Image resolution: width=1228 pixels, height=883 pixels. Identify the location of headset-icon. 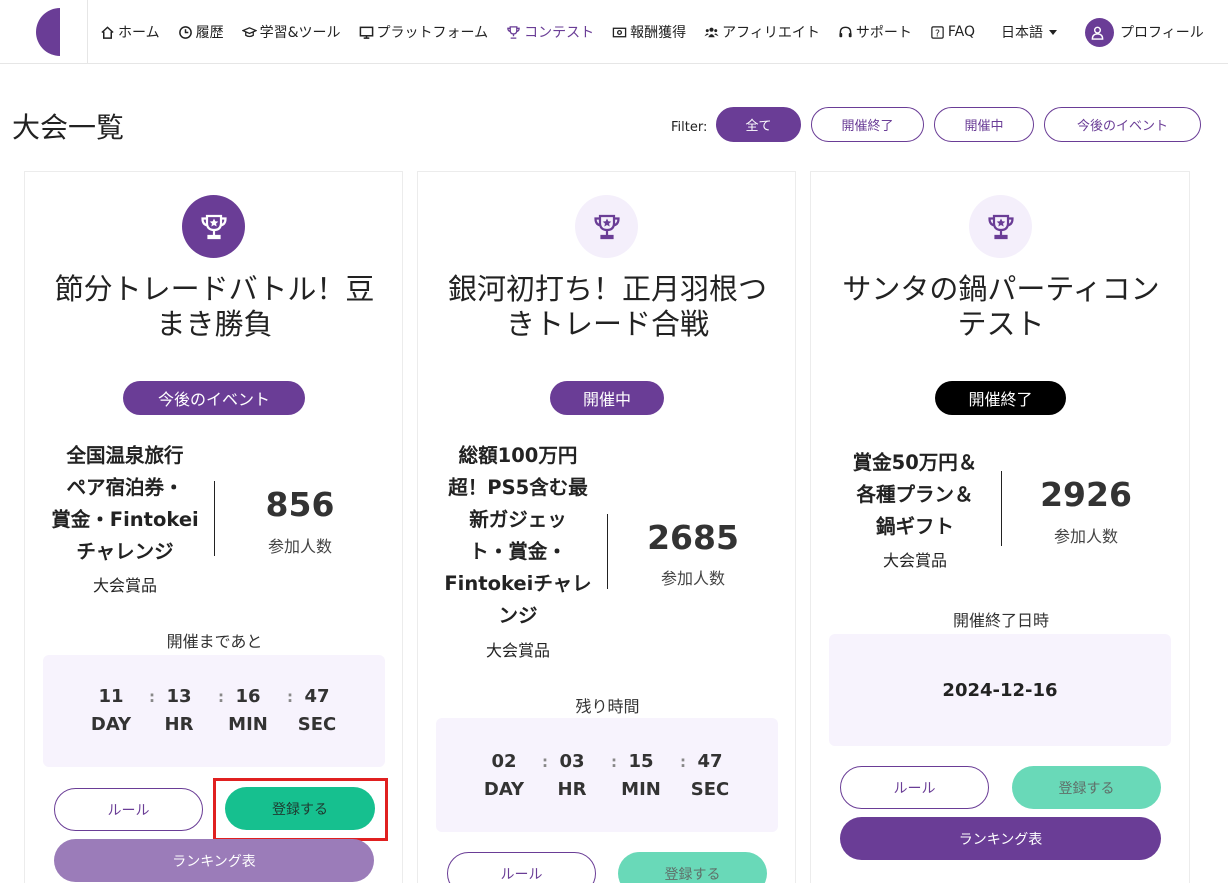
(845, 31).